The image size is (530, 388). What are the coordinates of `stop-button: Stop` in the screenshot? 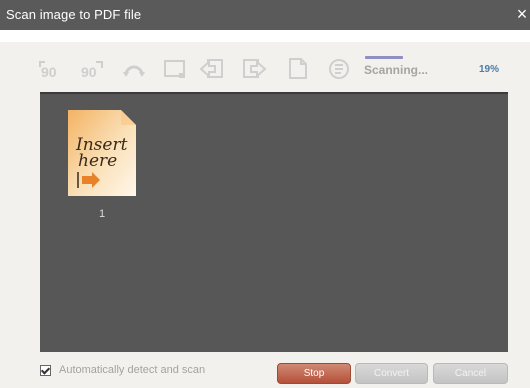 It's located at (314, 373).